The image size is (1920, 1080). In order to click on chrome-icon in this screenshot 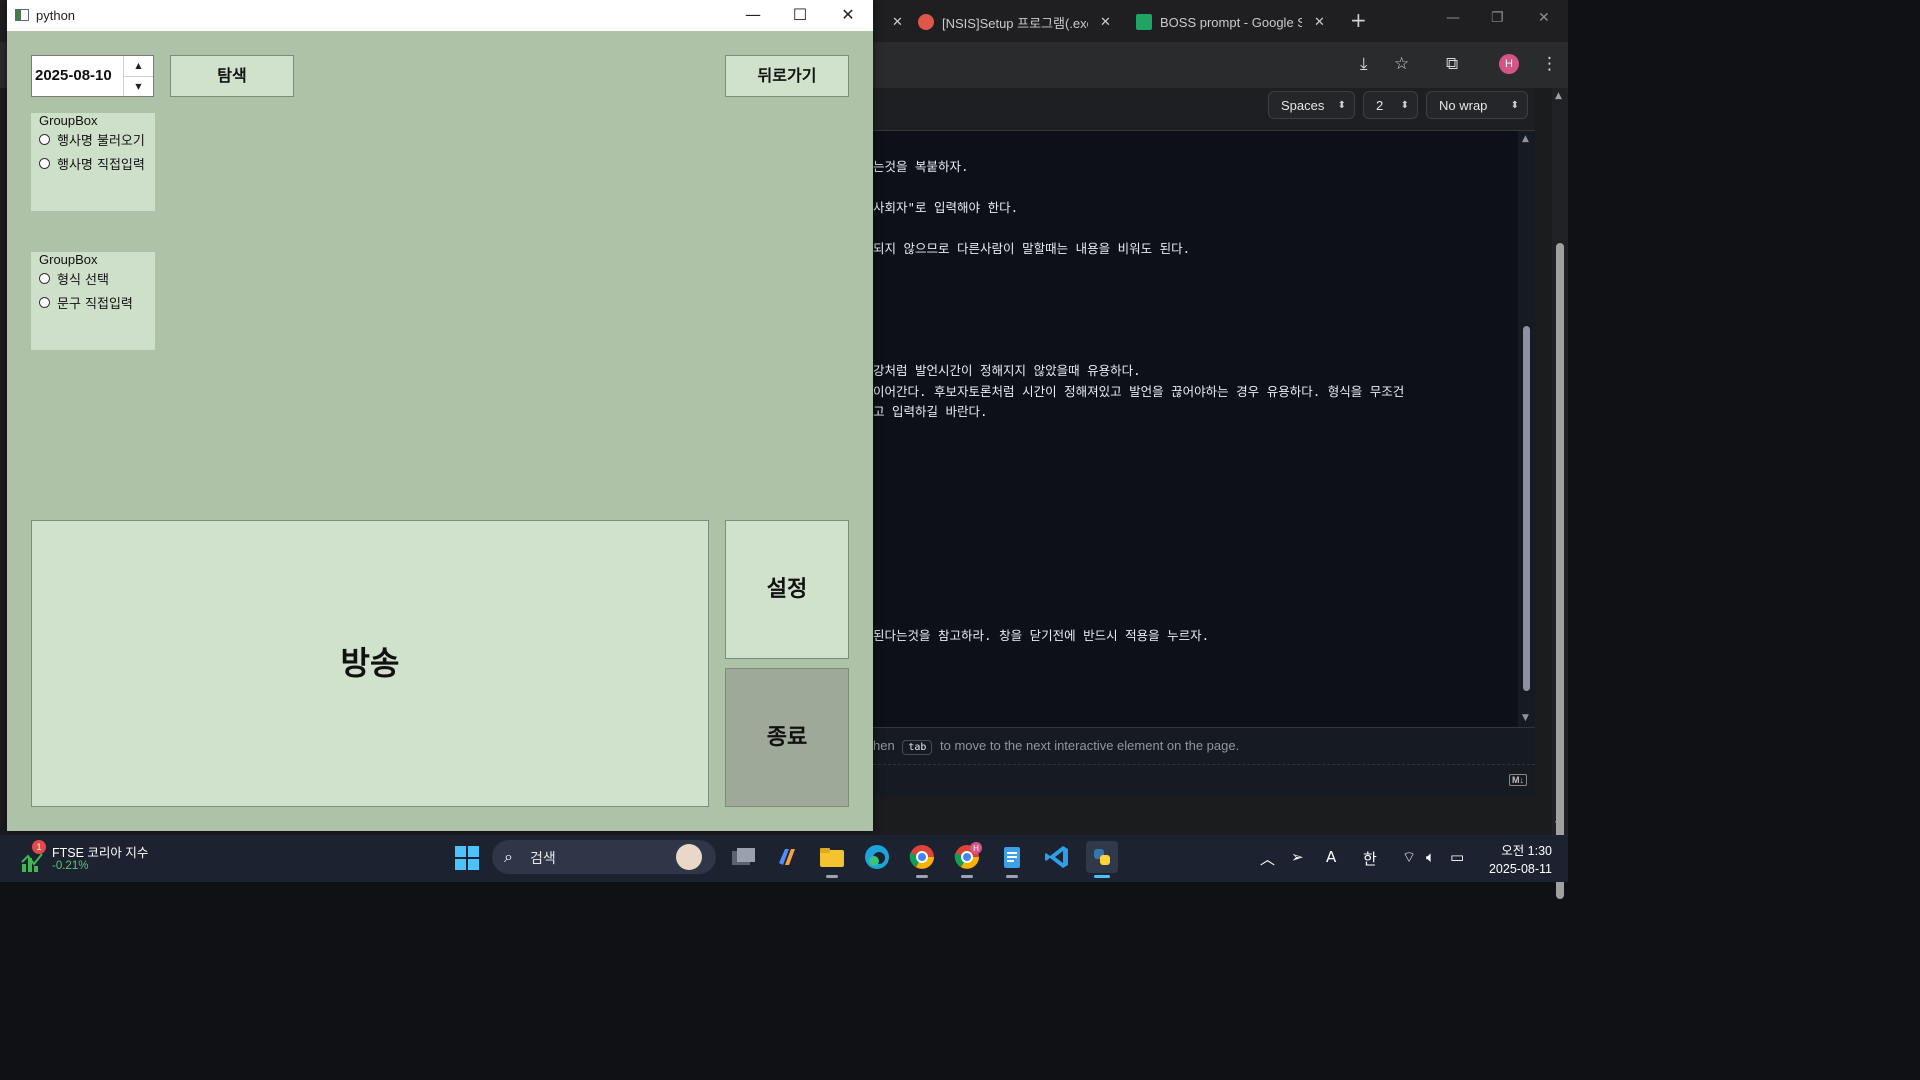, I will do `click(922, 857)`.